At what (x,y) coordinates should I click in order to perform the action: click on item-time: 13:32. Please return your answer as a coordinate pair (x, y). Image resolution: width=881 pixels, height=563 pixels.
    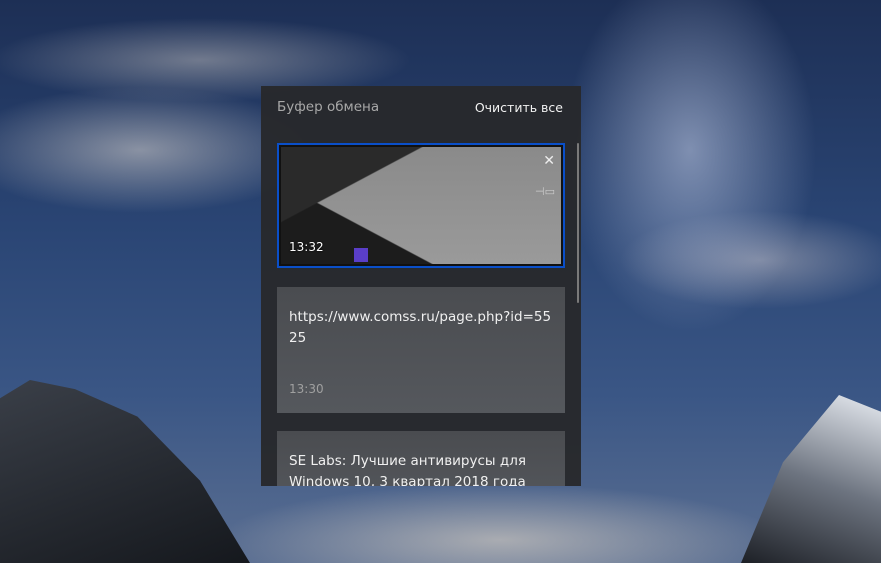
    Looking at the image, I should click on (306, 247).